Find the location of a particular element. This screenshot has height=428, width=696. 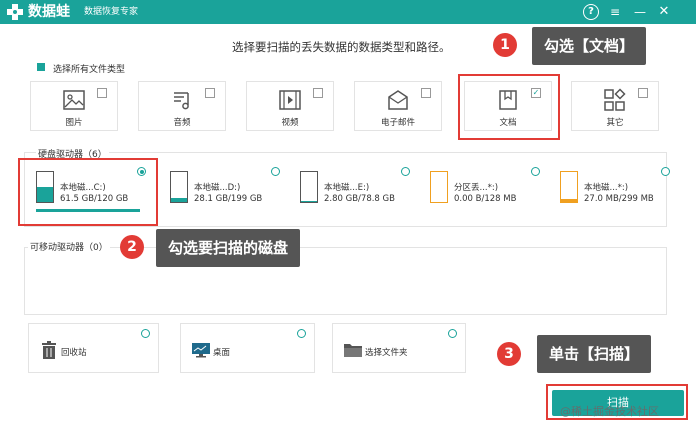

drive-size: 0.00 B/128 MB is located at coordinates (485, 199).